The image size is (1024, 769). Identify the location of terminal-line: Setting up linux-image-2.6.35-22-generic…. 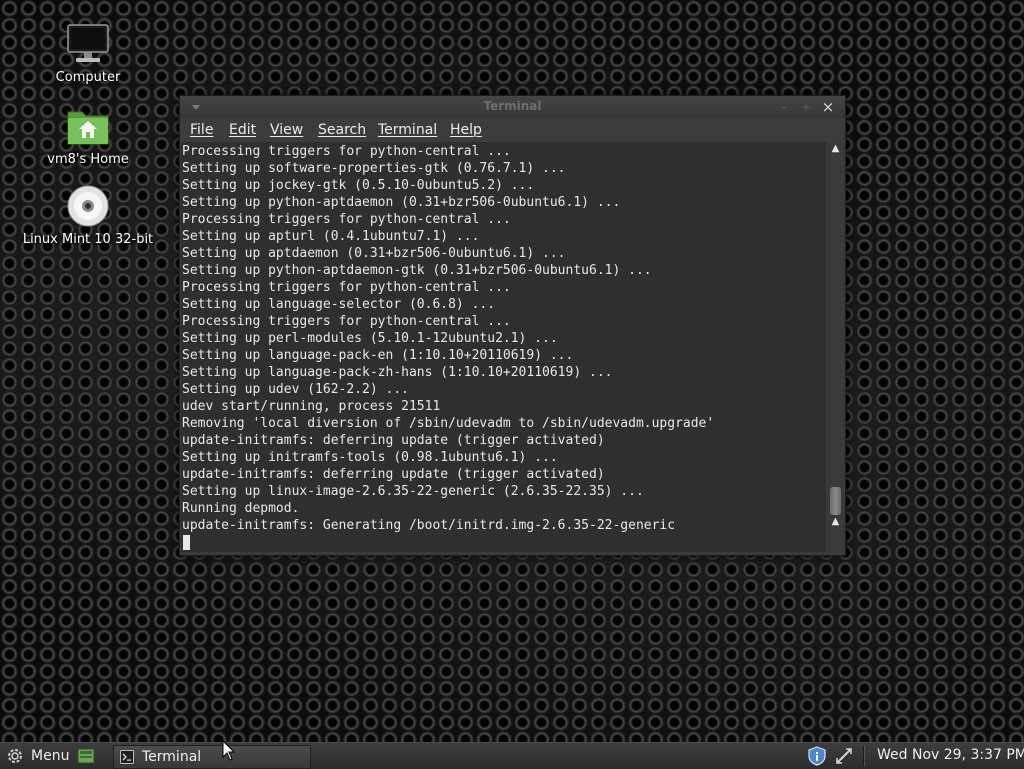
(413, 491).